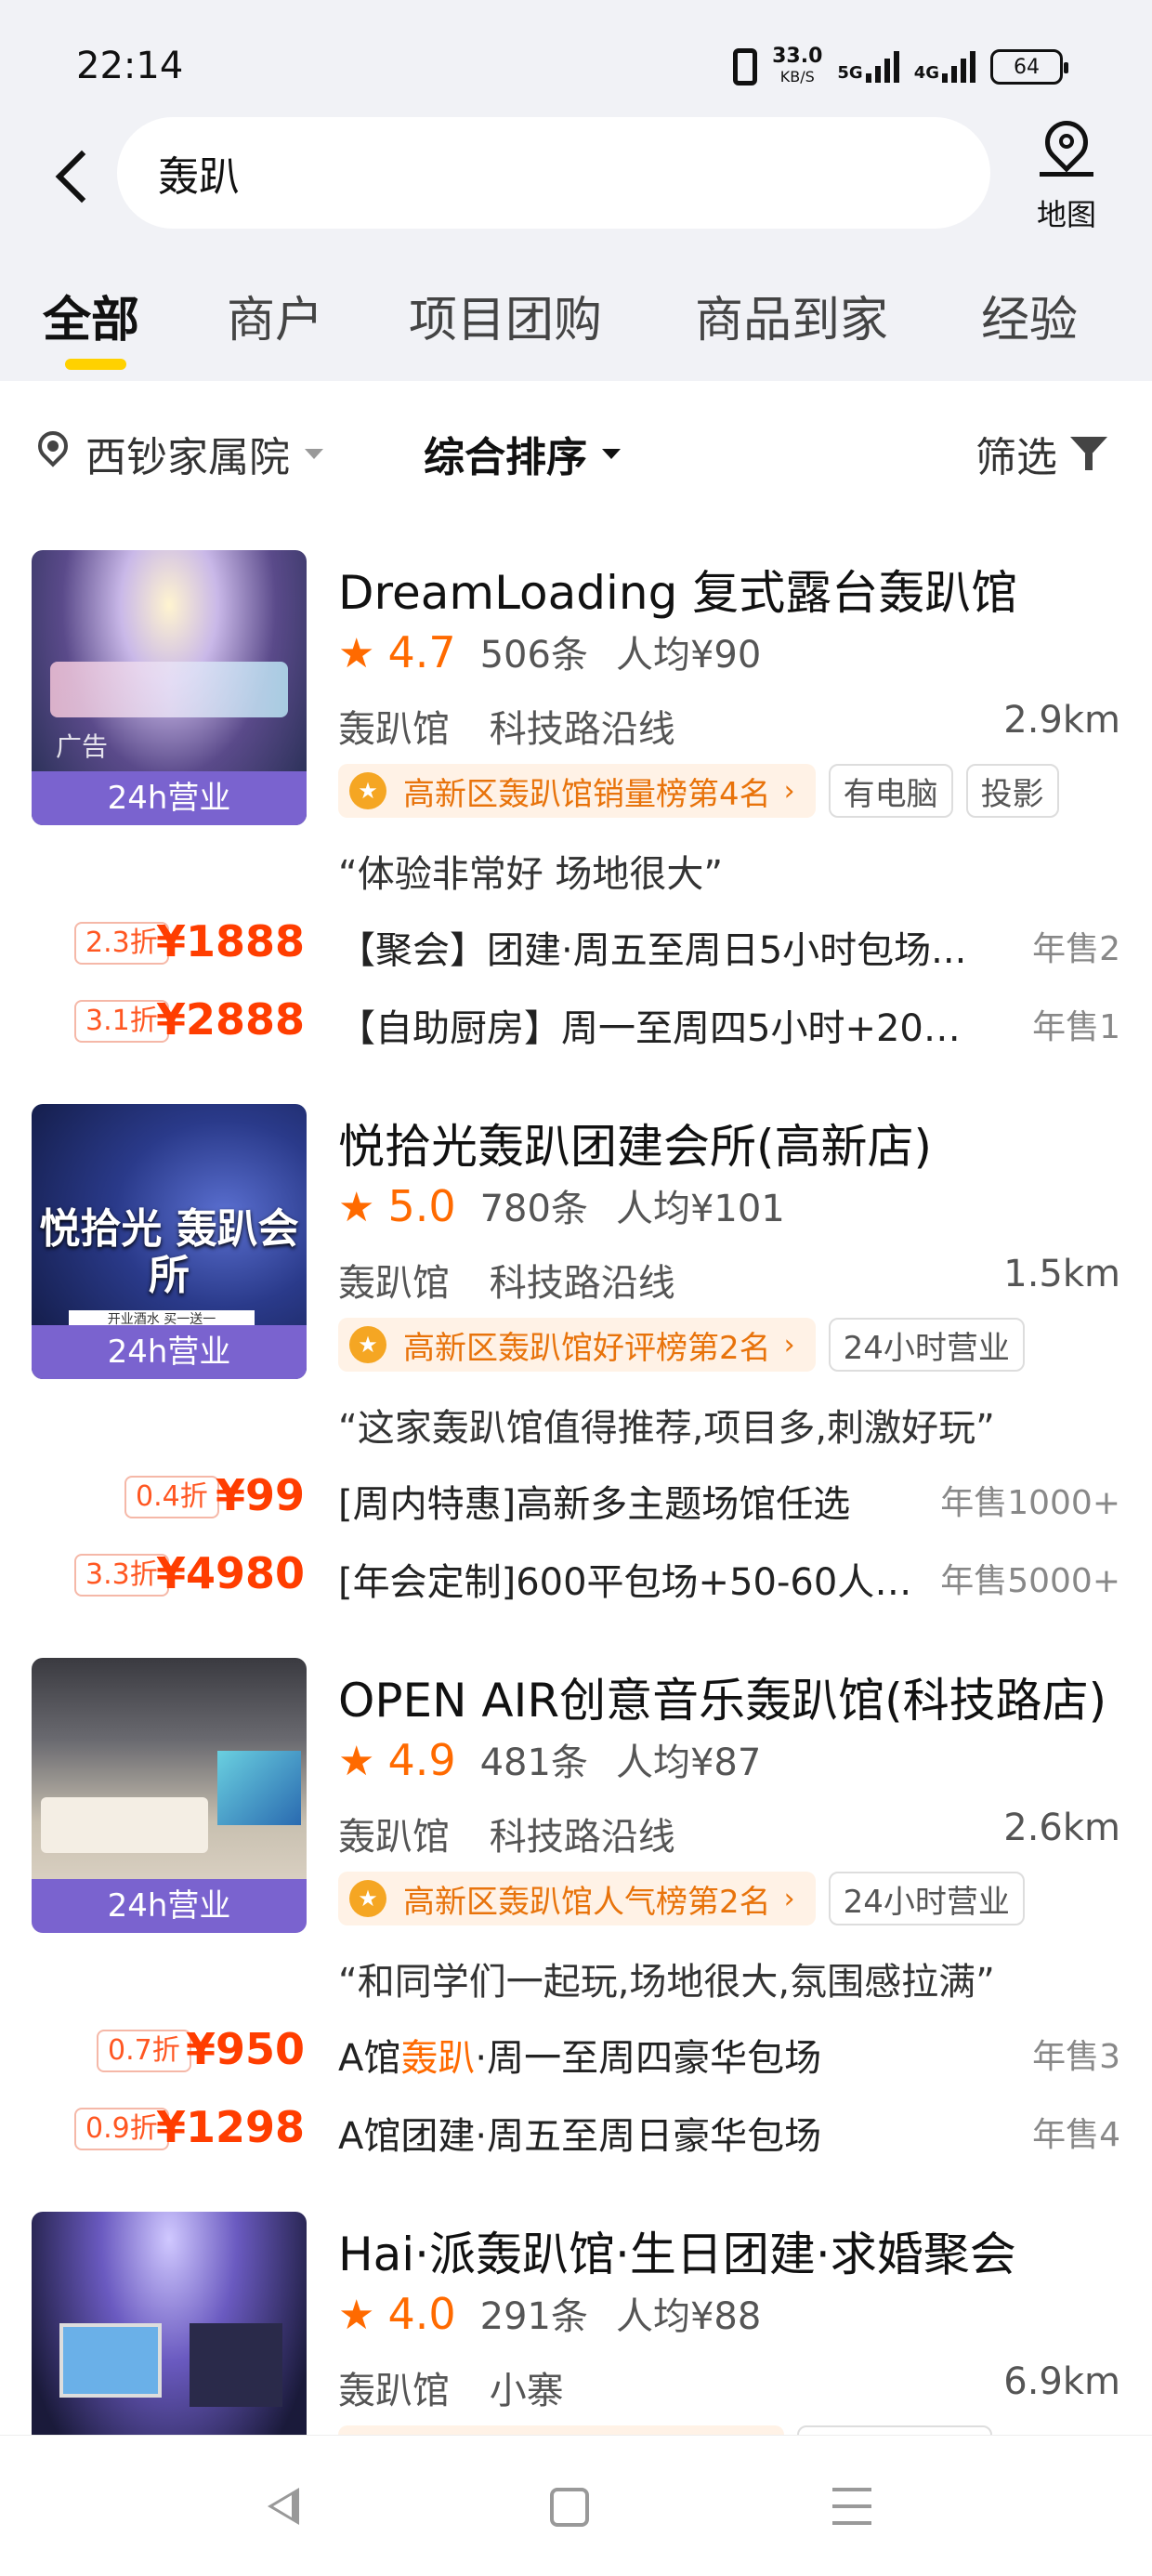 This screenshot has height=2576, width=1152. I want to click on poster-text: 悦拾光 轰趴会所, so click(169, 1252).